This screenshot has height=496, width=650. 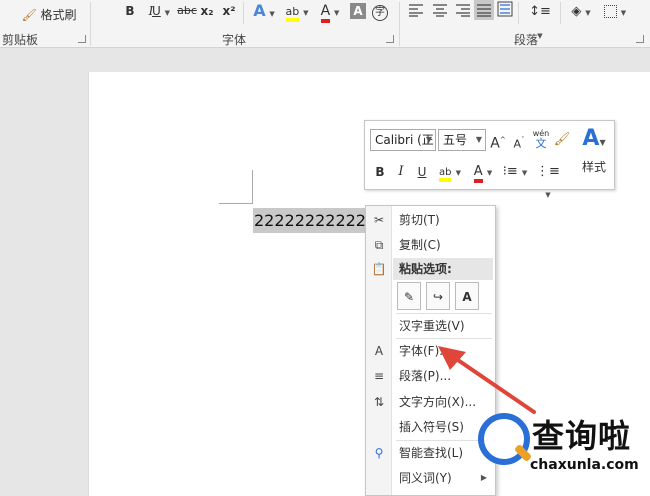 I want to click on paste-merge-formatting-icon: ↪, so click(x=438, y=296).